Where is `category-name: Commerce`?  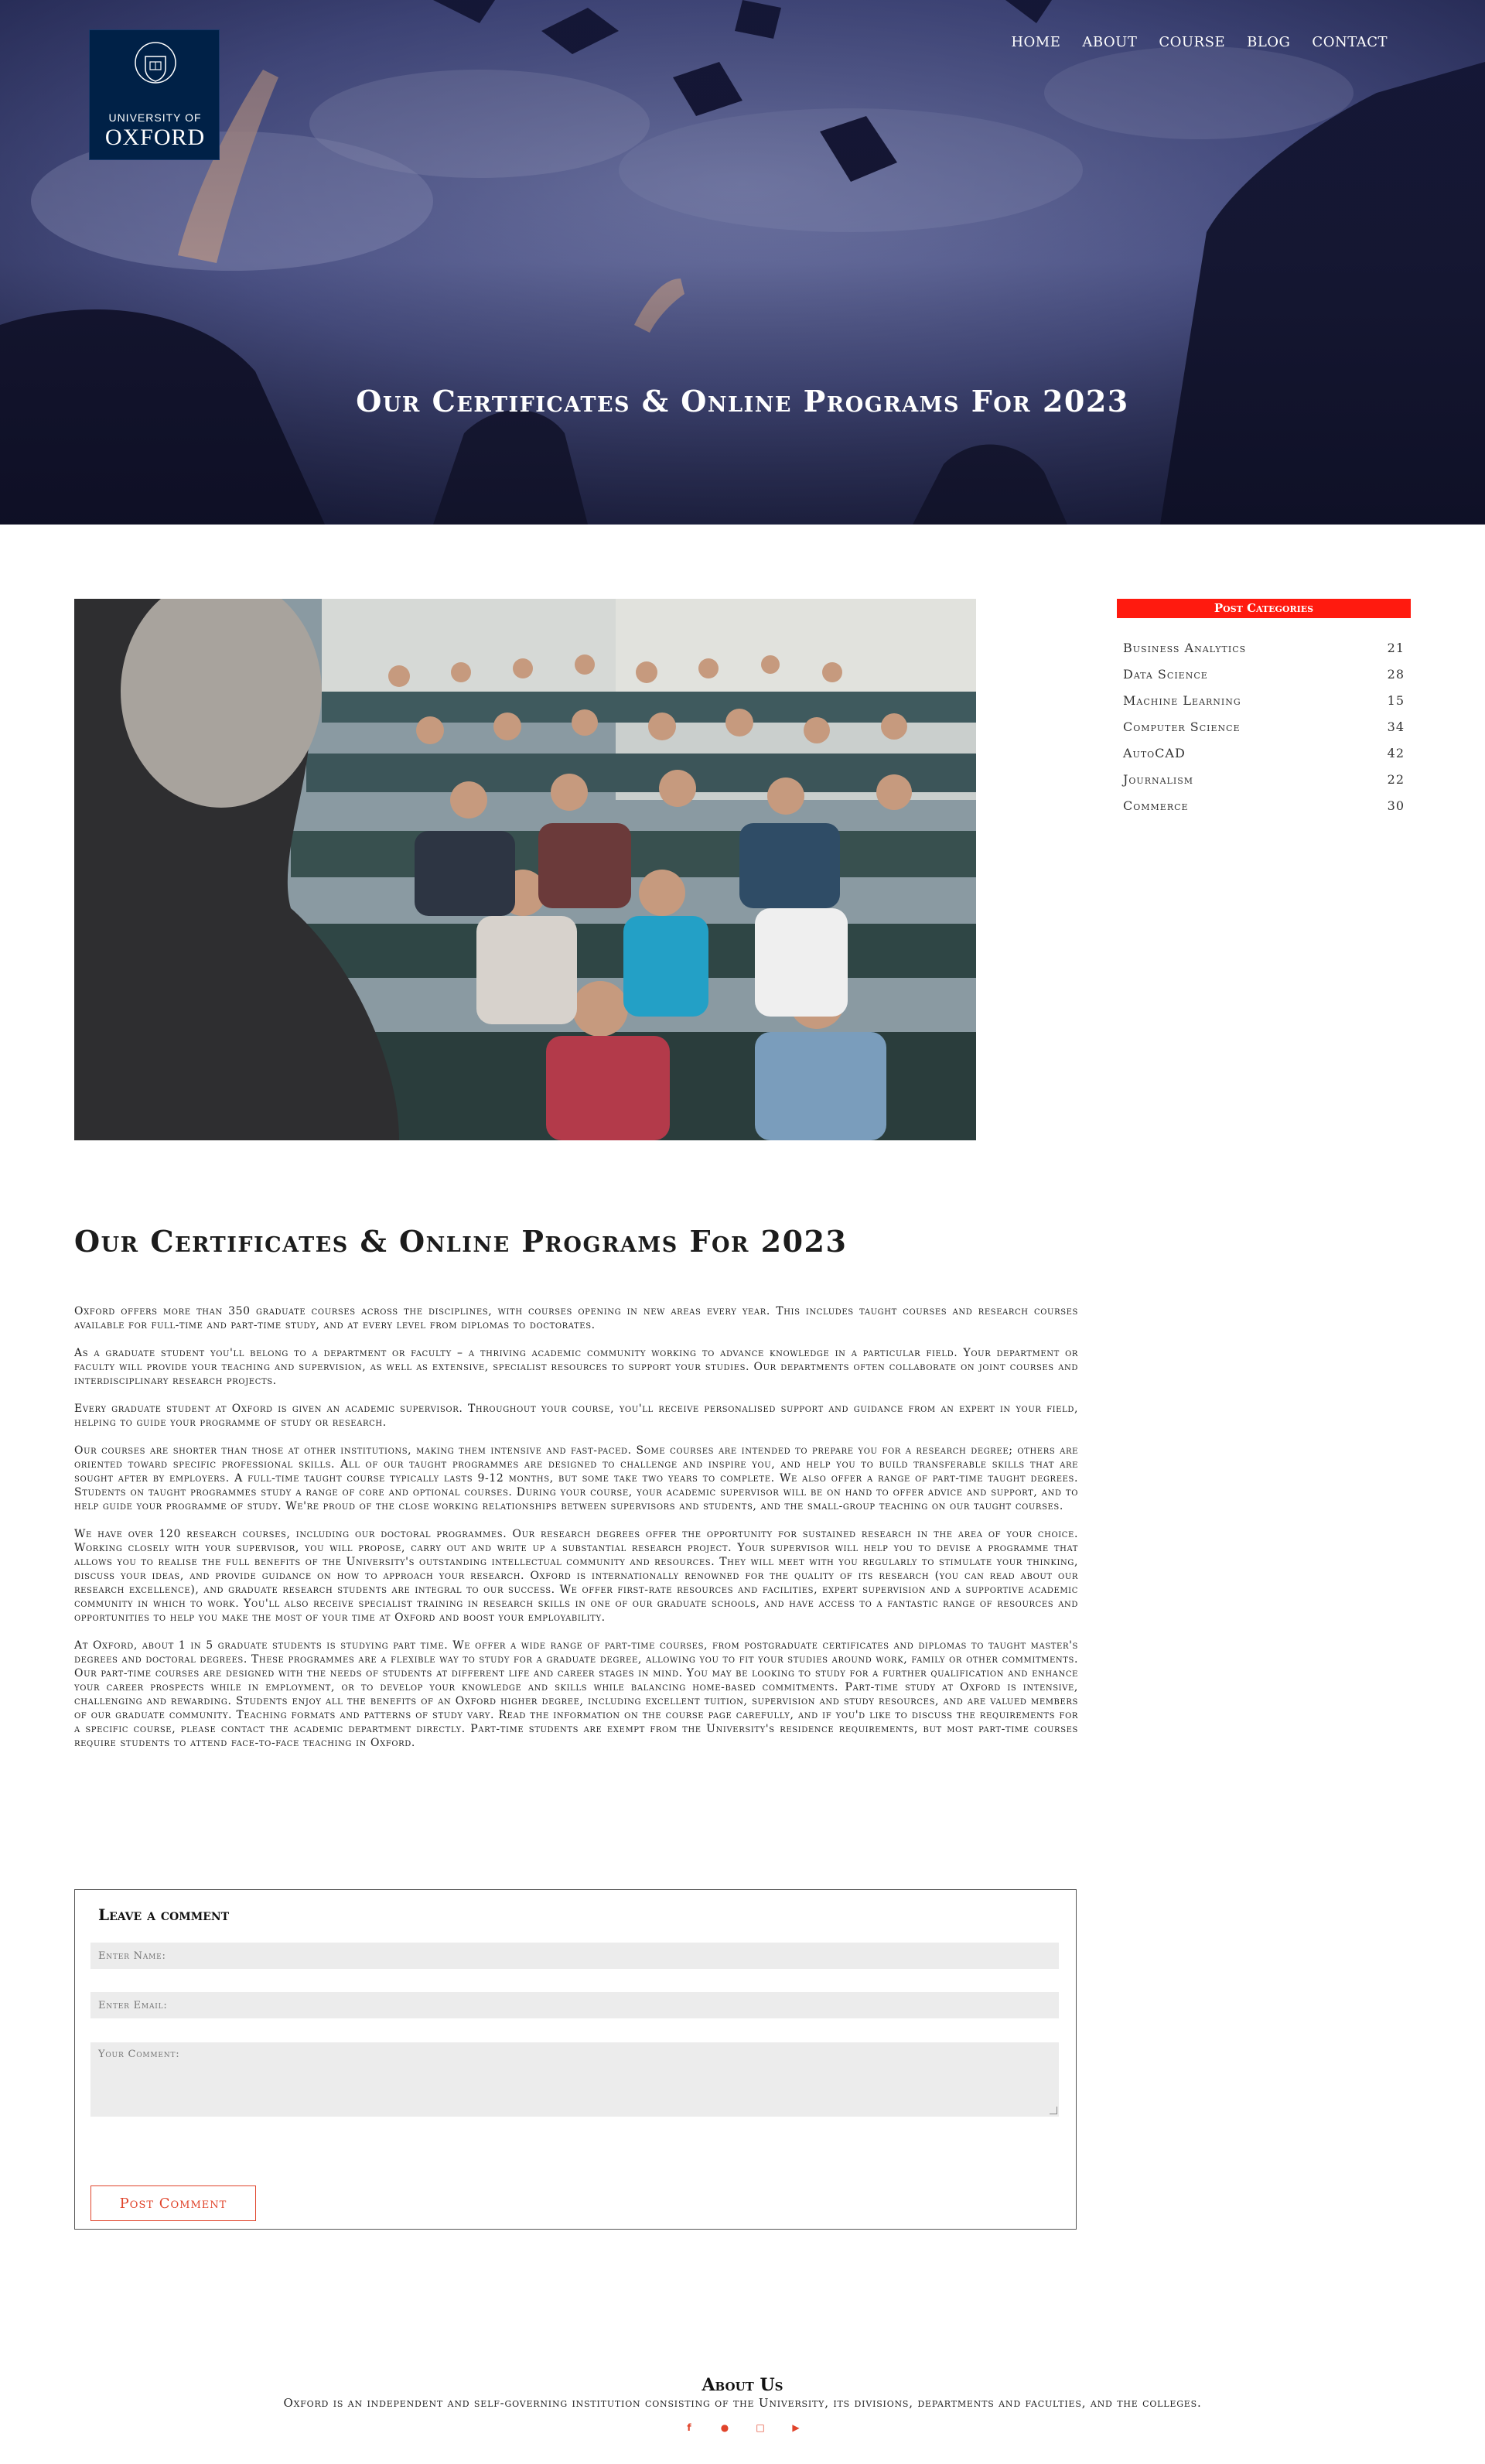
category-name: Commerce is located at coordinates (1156, 806).